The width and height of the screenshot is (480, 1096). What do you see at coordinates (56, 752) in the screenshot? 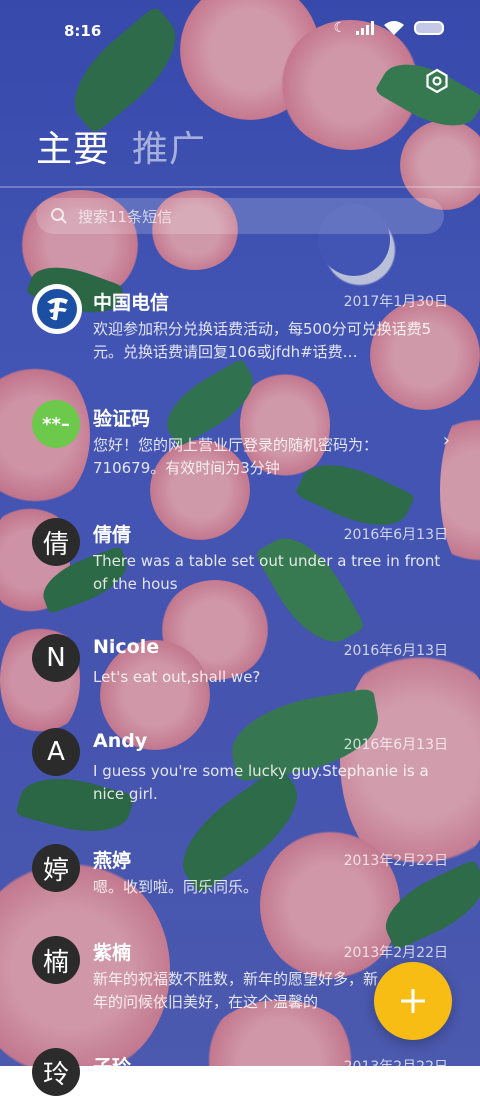
I see `contact-avatar: A` at bounding box center [56, 752].